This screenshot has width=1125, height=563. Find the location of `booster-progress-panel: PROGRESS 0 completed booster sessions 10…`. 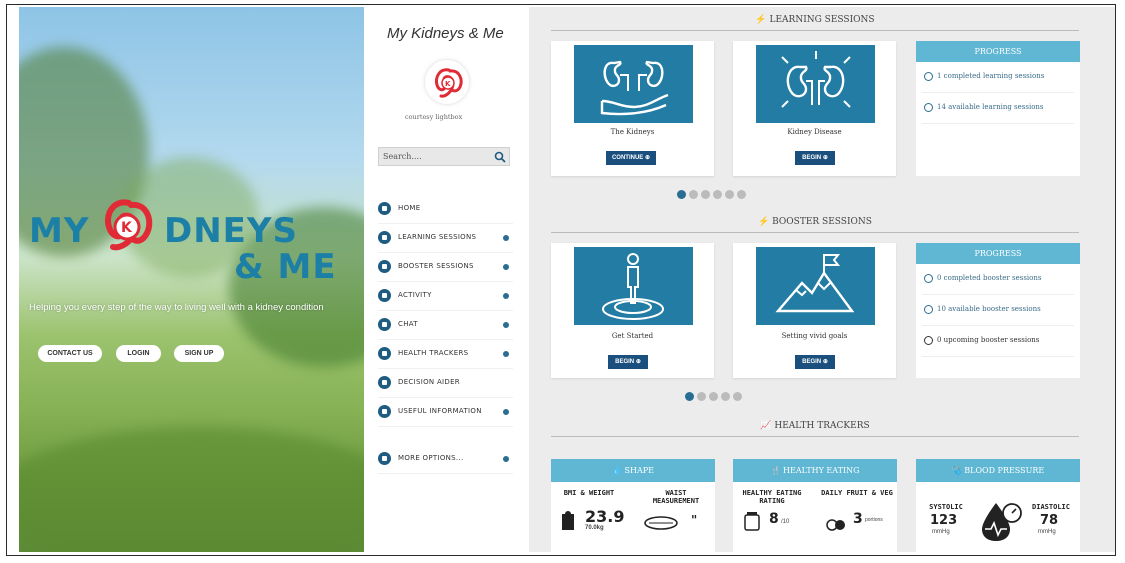

booster-progress-panel: PROGRESS 0 completed booster sessions 10… is located at coordinates (998, 310).